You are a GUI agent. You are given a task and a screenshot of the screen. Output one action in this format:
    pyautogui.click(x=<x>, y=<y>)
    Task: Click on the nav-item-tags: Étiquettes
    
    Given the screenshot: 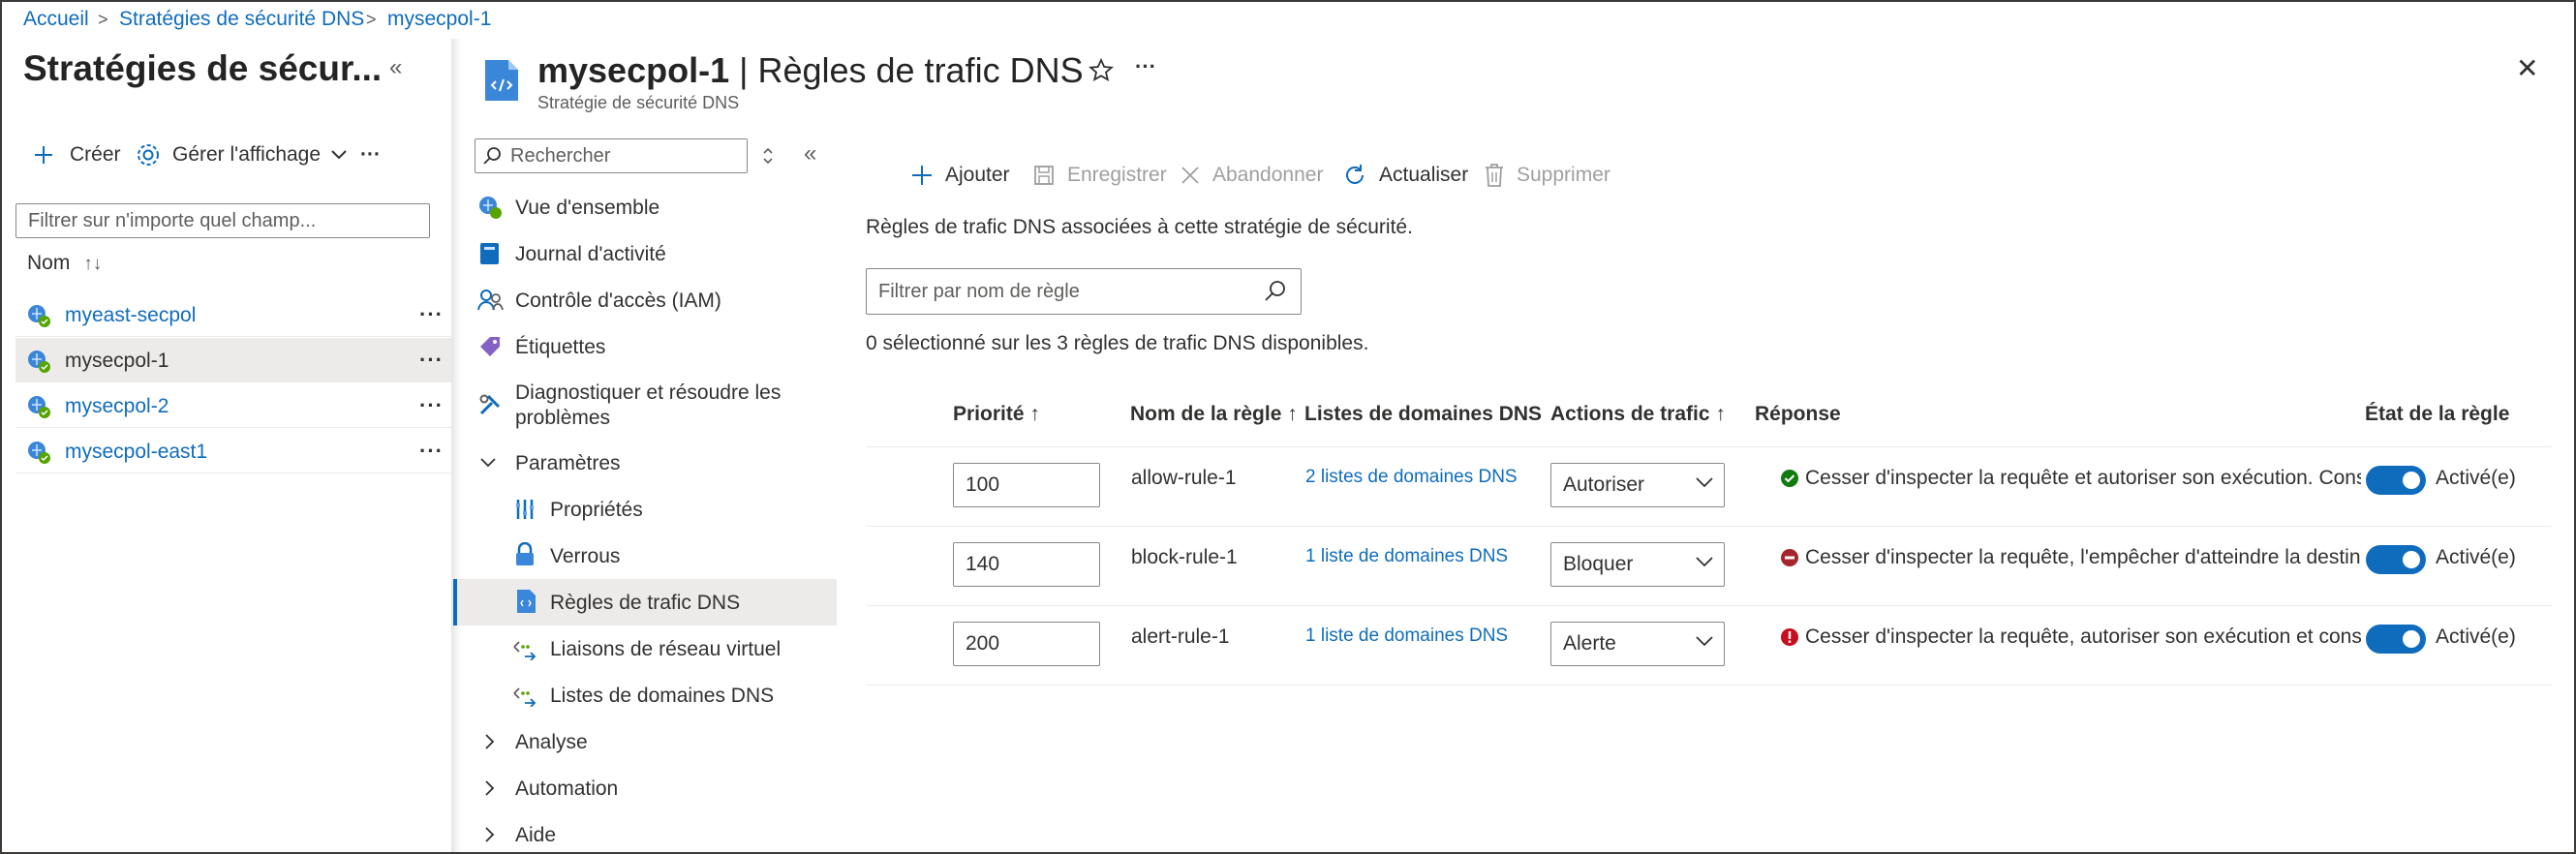 What is the action you would take?
    pyautogui.click(x=645, y=346)
    